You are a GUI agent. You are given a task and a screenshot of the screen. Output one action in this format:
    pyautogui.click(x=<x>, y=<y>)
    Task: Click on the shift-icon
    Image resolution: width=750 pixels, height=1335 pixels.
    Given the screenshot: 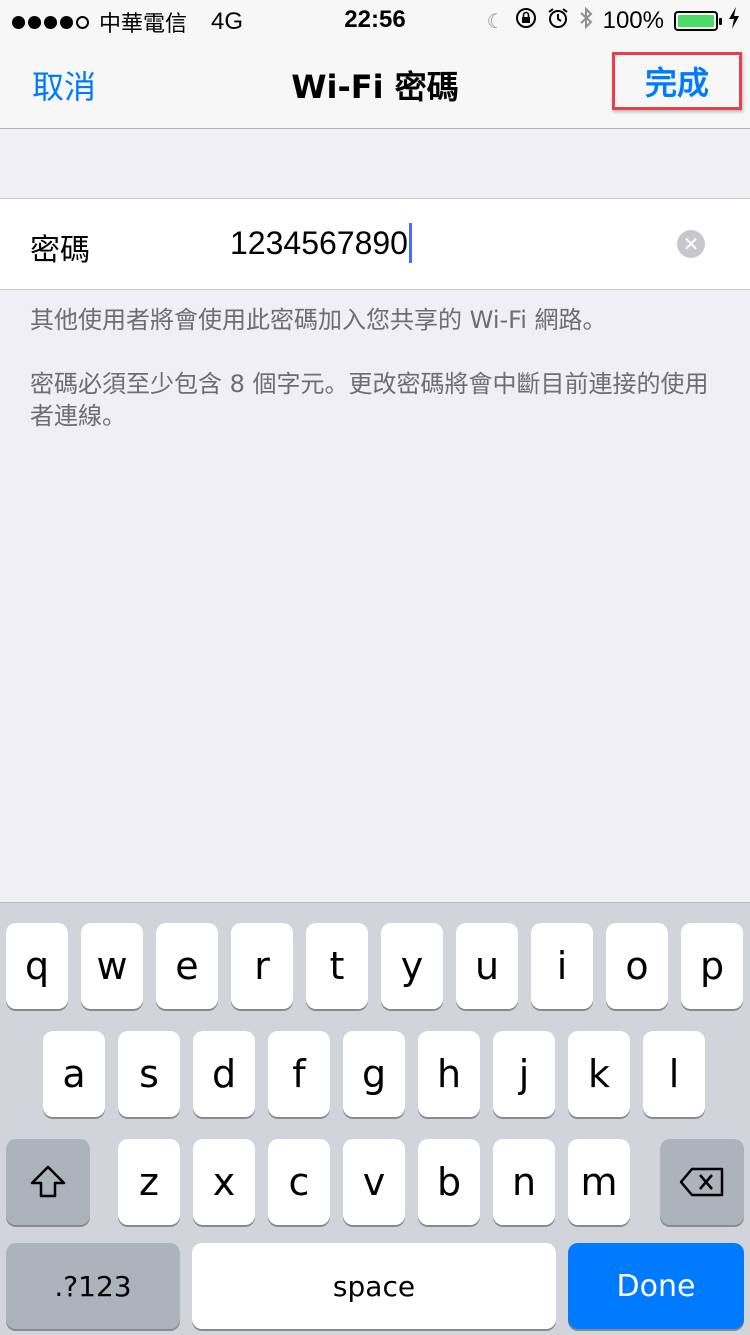 What is the action you would take?
    pyautogui.click(x=48, y=1181)
    